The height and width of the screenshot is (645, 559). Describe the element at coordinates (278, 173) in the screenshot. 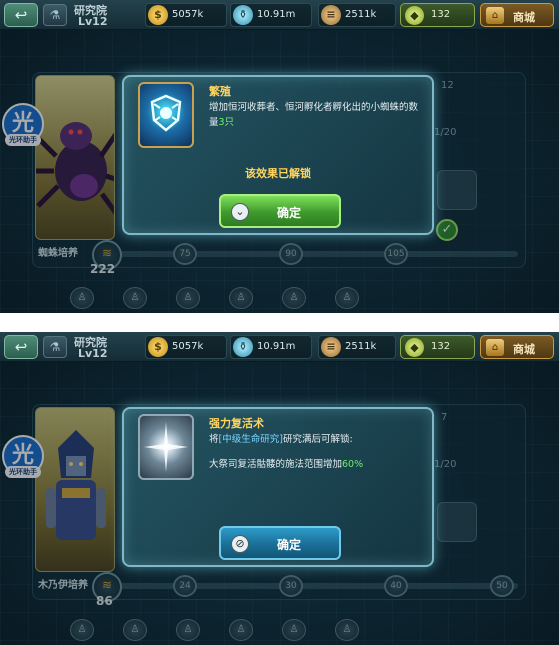

I see `unlocked-message: 该效果已解锁` at that location.